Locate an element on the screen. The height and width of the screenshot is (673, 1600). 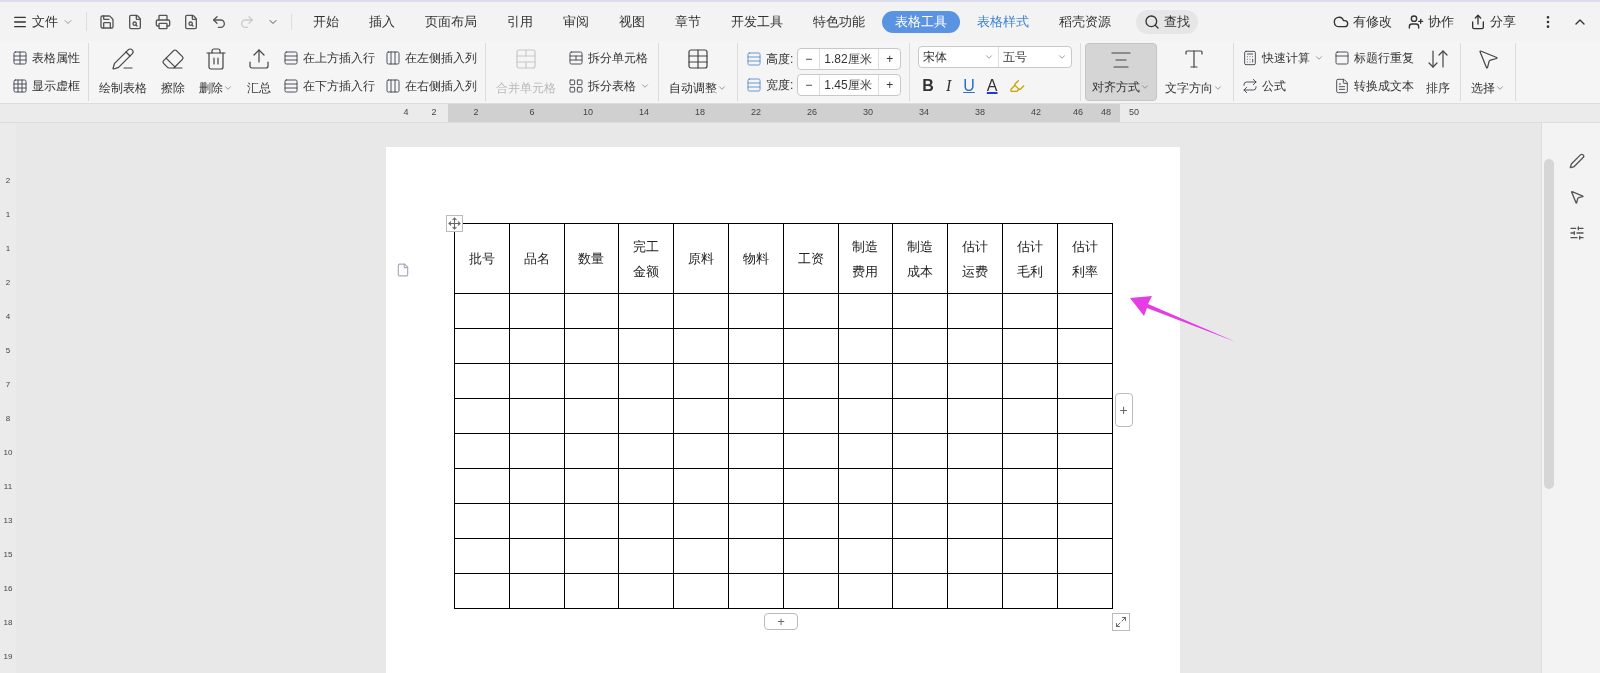
grid-icon is located at coordinates (20, 86).